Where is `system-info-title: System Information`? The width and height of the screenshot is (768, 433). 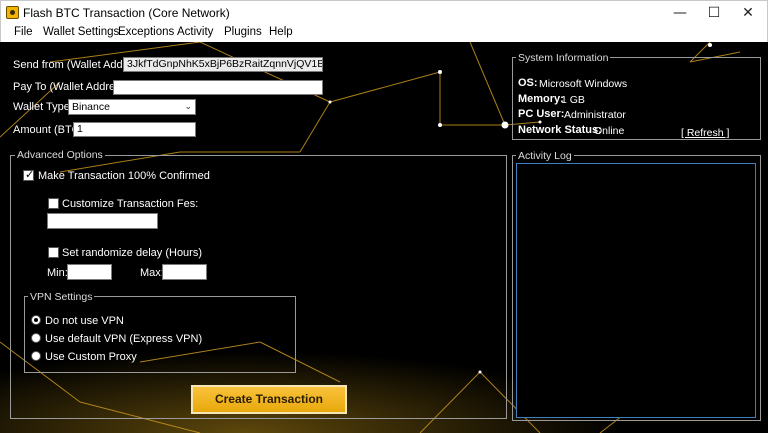 system-info-title: System Information is located at coordinates (563, 58).